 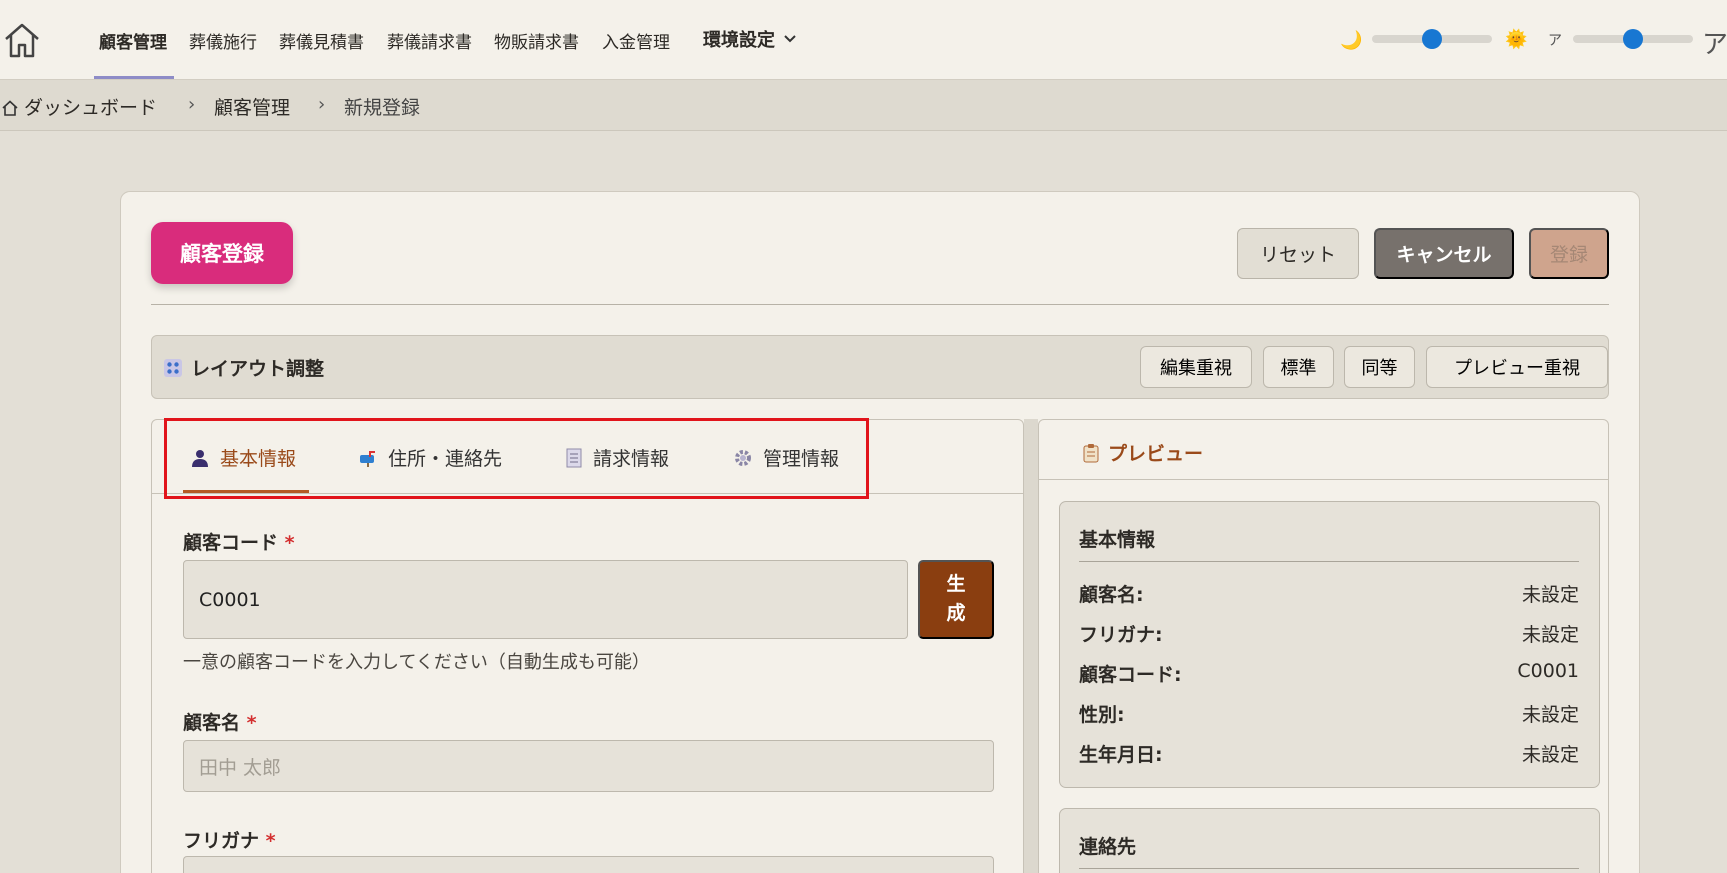 What do you see at coordinates (1550, 595) in the screenshot?
I see `preview-value-name: 未設定` at bounding box center [1550, 595].